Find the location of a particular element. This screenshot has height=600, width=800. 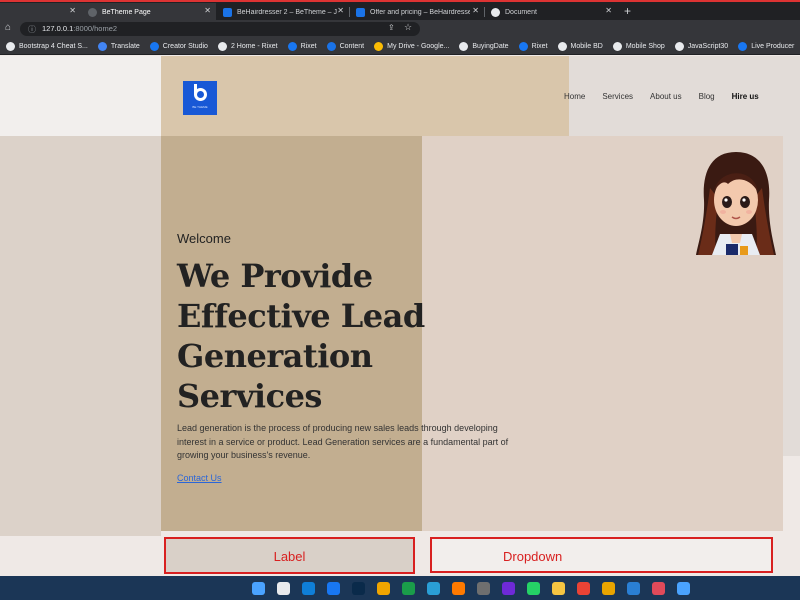

bookmark-label: Creator Studio is located at coordinates (185, 46).